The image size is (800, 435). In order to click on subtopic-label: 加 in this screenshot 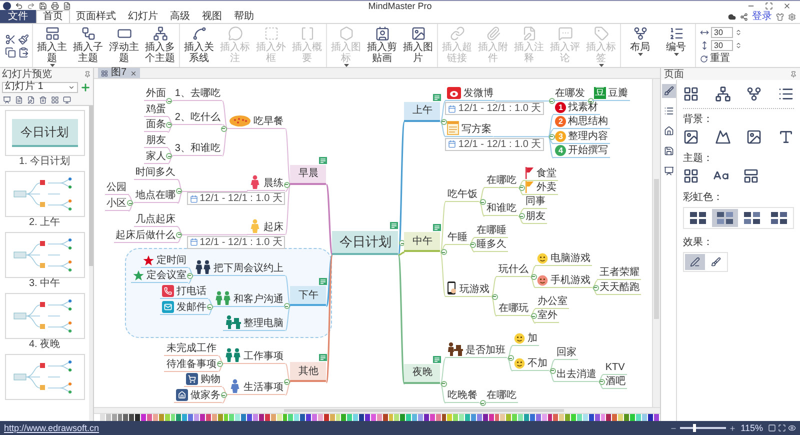, I will do `click(532, 339)`.